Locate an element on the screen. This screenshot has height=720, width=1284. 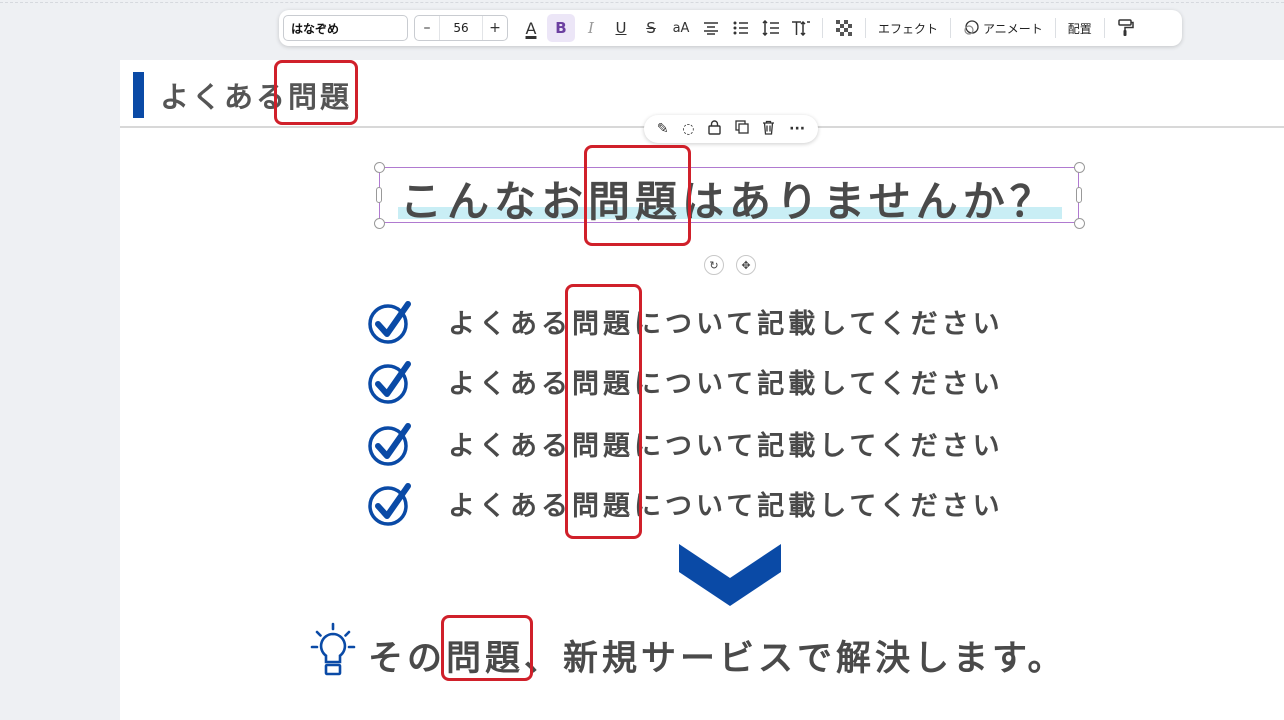
font-family-select: はなぞめ is located at coordinates (345, 28).